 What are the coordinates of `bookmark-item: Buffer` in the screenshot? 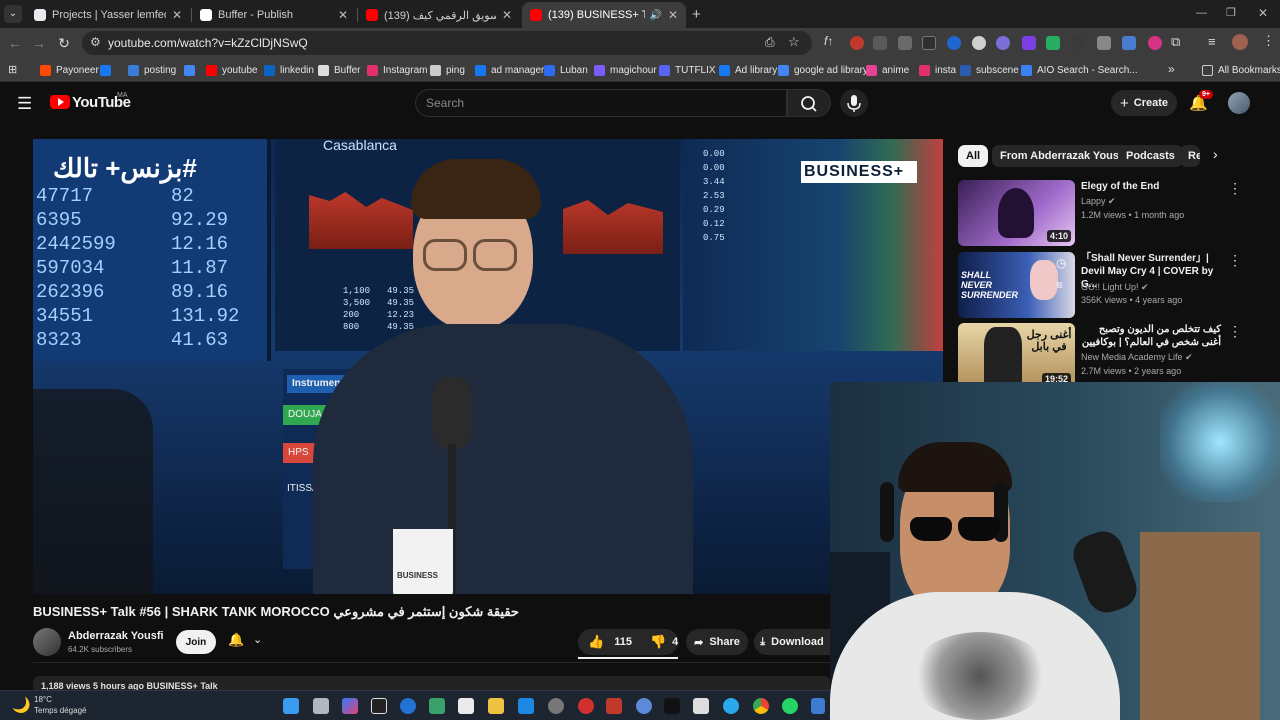 It's located at (339, 70).